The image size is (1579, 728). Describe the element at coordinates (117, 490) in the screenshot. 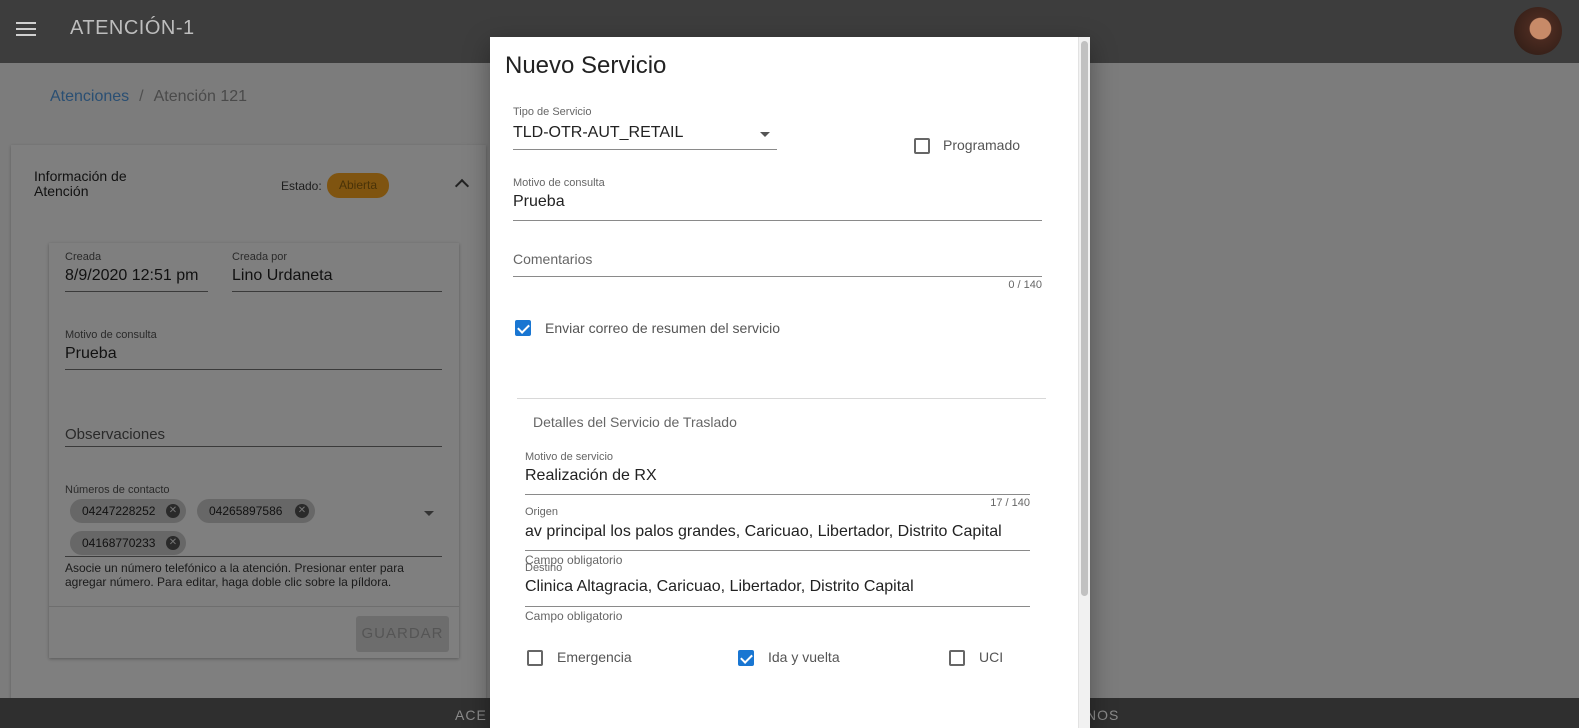

I see `contact-numbers-label: Números de contacto` at that location.